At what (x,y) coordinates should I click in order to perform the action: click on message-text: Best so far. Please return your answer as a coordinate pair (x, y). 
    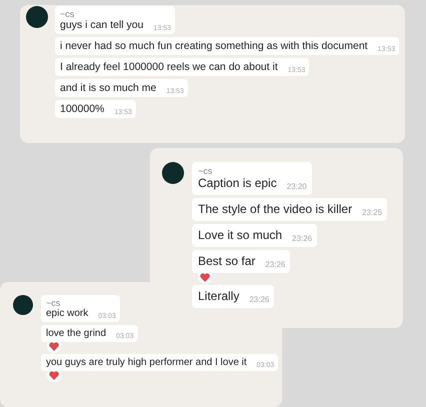
    Looking at the image, I should click on (227, 261).